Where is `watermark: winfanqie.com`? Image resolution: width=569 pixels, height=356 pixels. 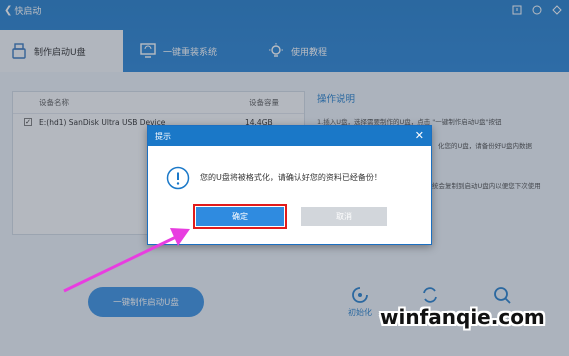
watermark: winfanqie.com is located at coordinates (462, 317).